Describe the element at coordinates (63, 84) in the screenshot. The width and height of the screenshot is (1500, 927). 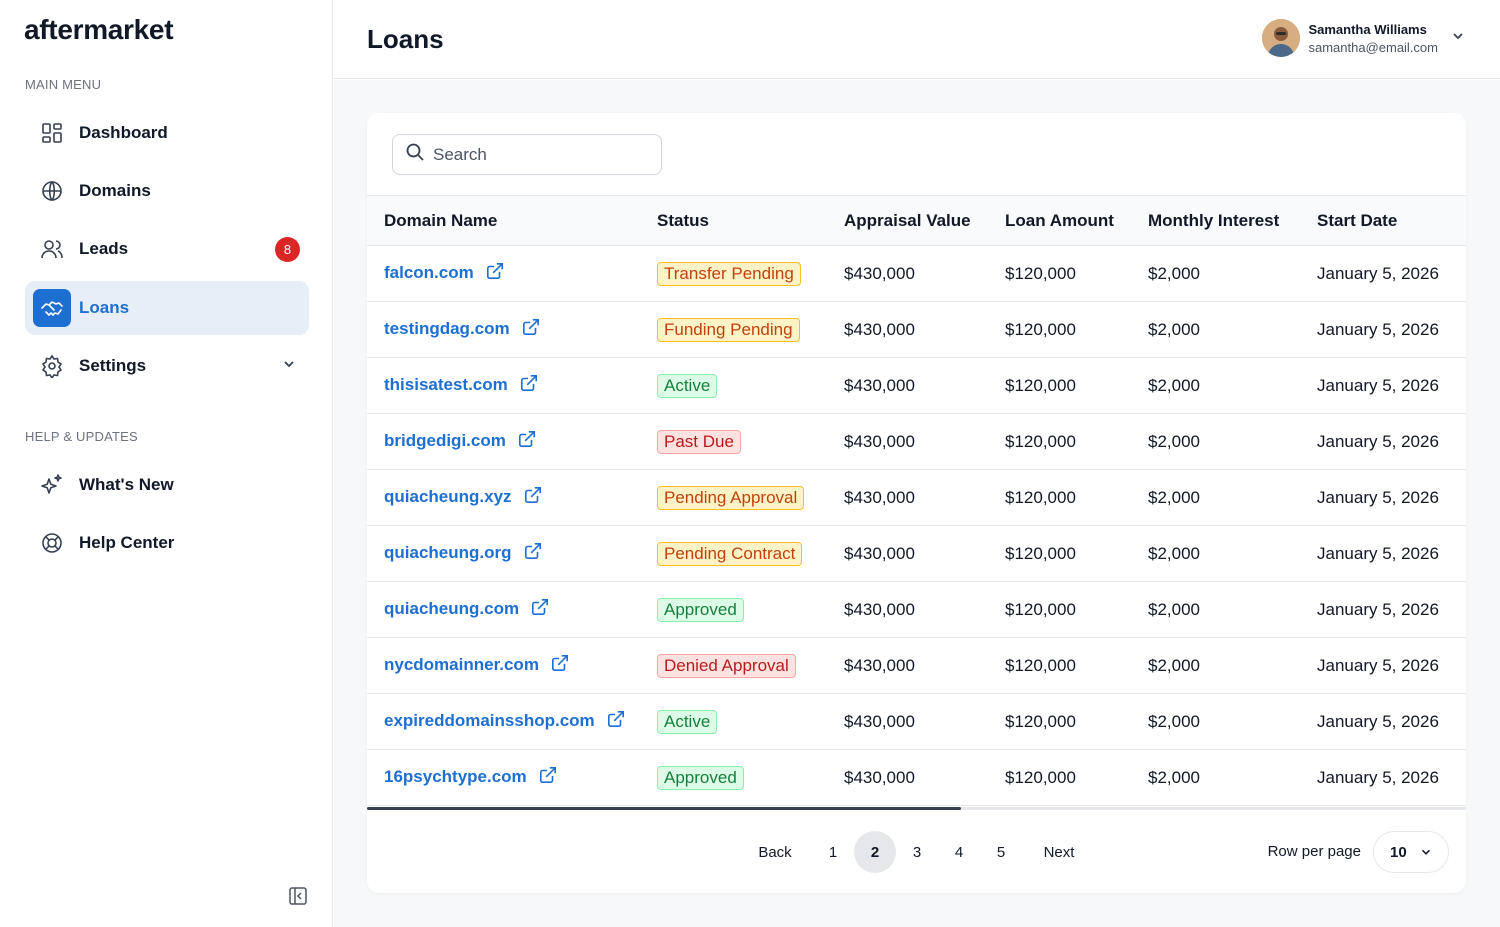
I see `main-menu-label: MAIN MENU` at that location.